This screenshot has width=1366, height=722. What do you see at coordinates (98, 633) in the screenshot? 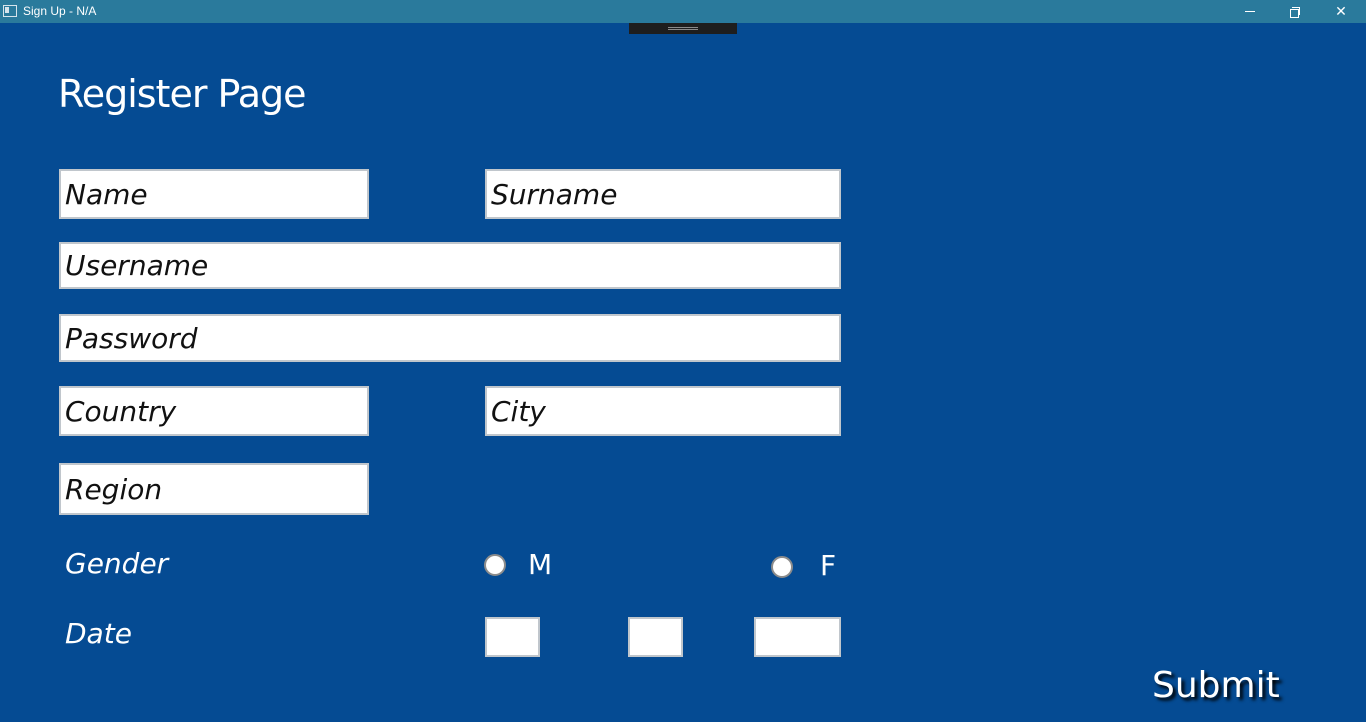
I see `date-label: Date` at bounding box center [98, 633].